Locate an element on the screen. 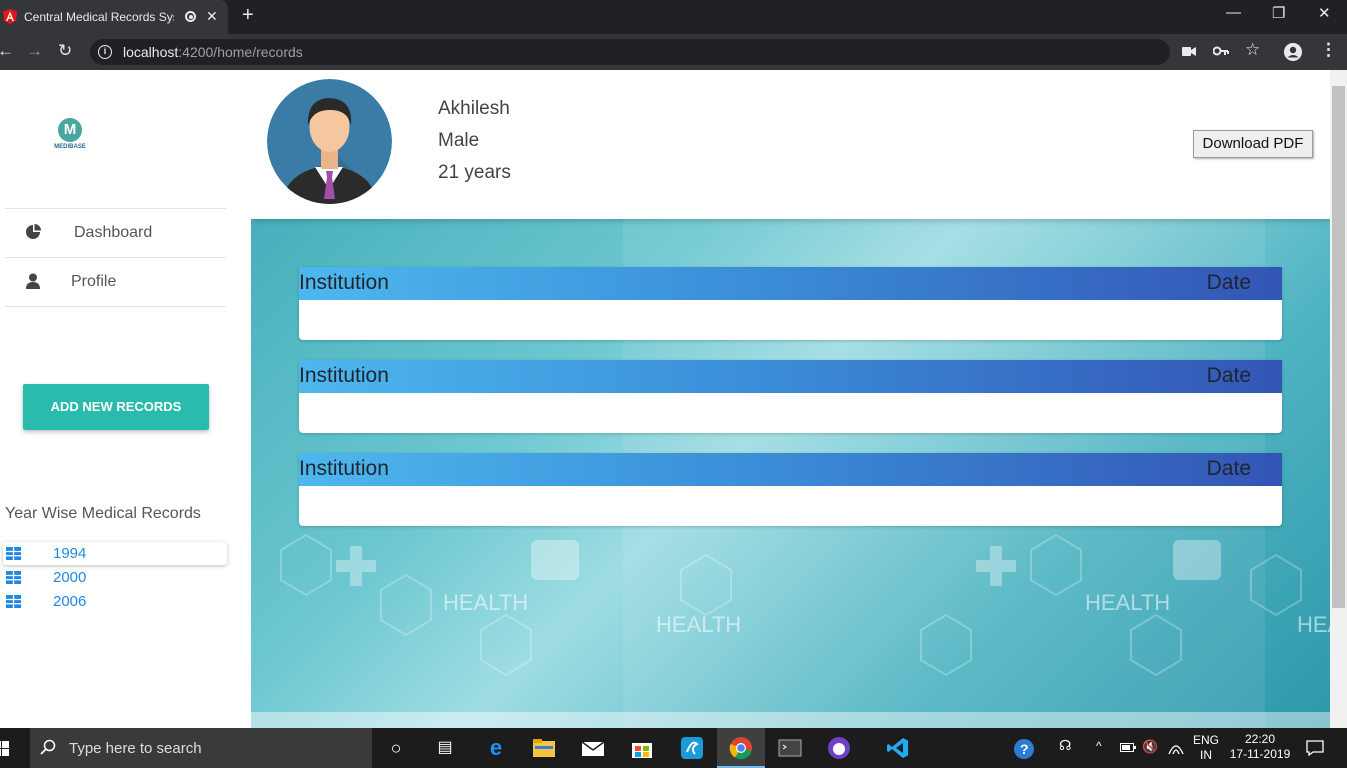 The height and width of the screenshot is (768, 1347). windows-start-icon is located at coordinates (5, 748).